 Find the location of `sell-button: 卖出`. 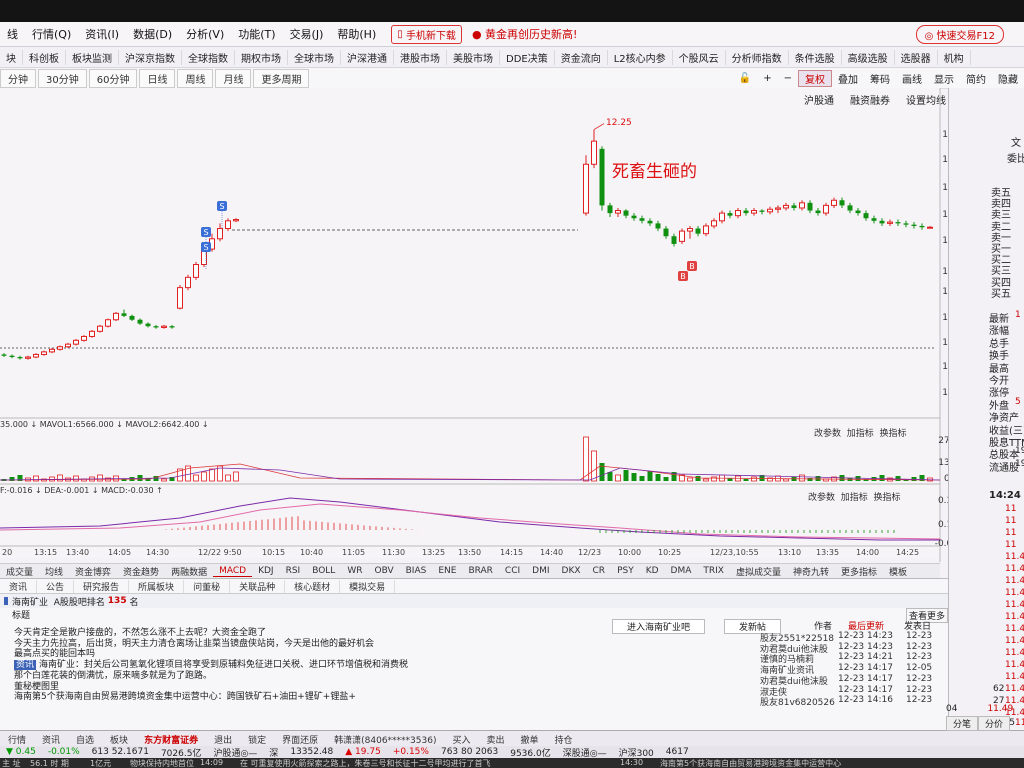

sell-button: 卖出 is located at coordinates (495, 739).